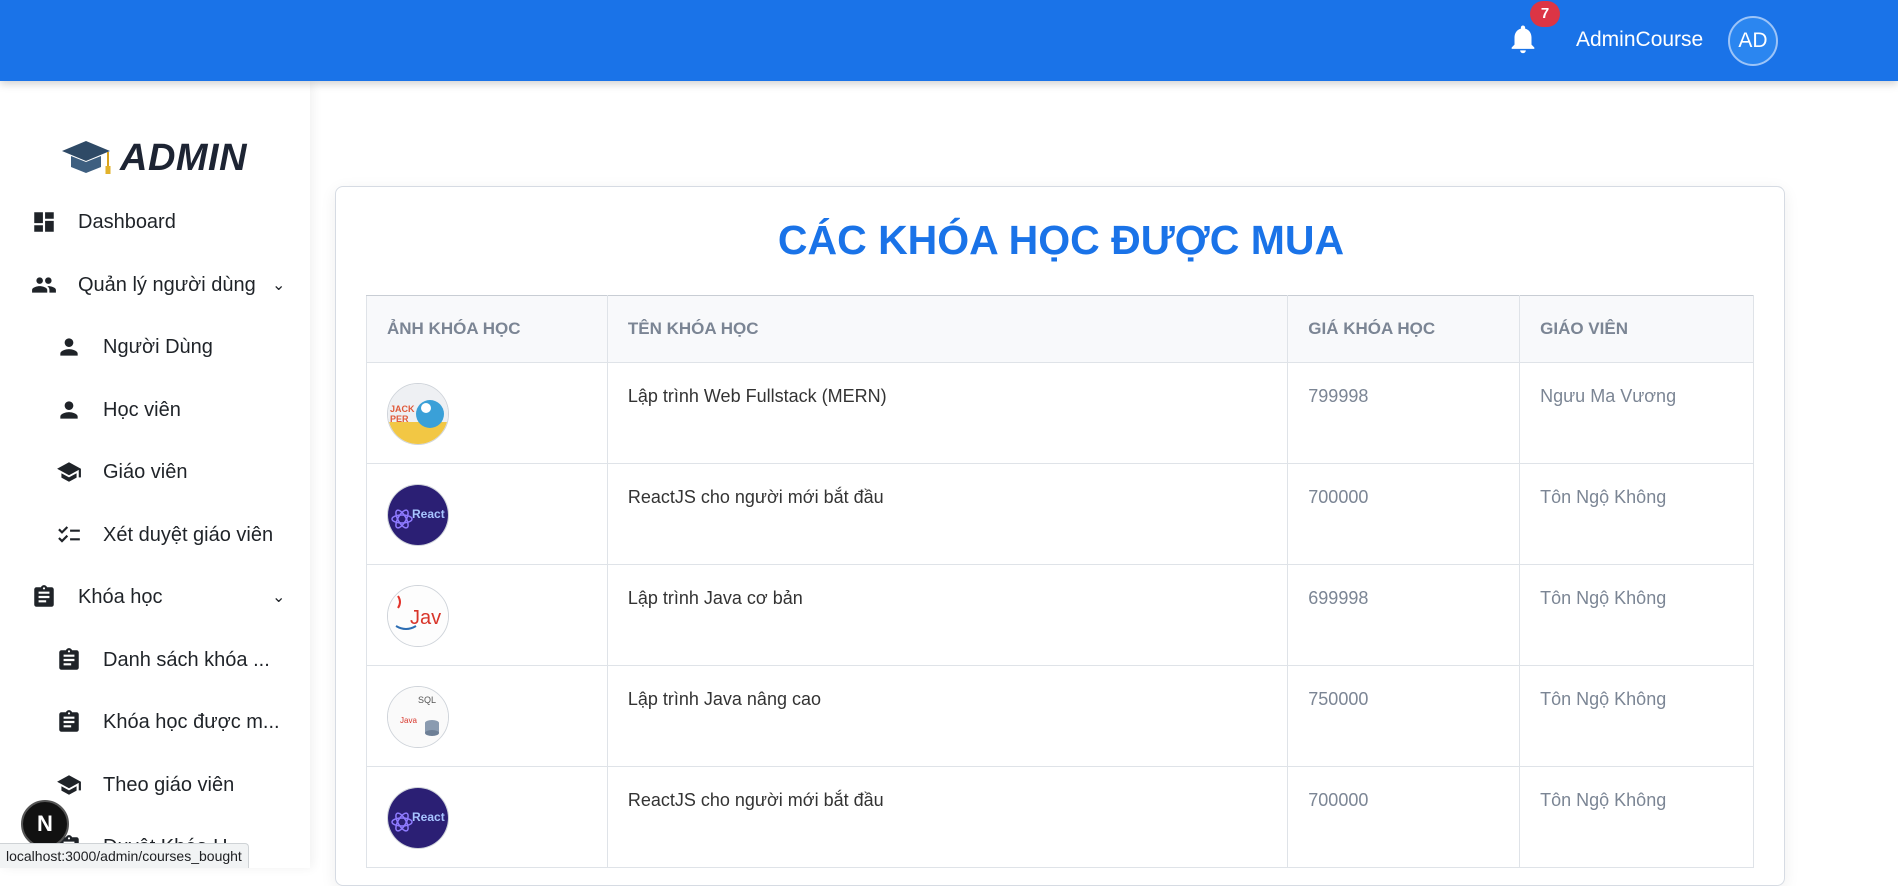  I want to click on course-image-cell: SQL Java, so click(487, 716).